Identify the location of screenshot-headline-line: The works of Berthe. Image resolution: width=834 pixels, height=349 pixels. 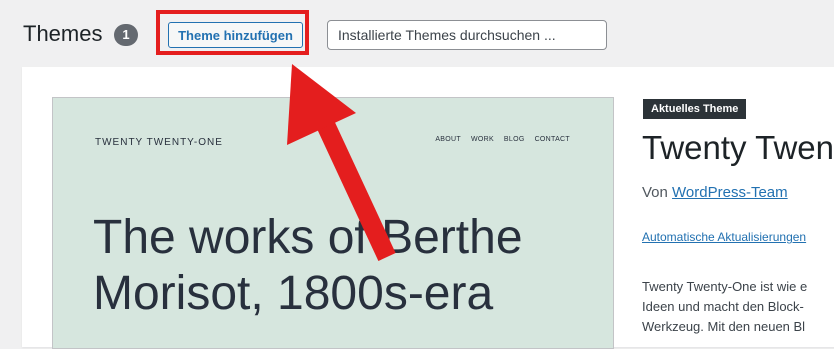
(308, 237).